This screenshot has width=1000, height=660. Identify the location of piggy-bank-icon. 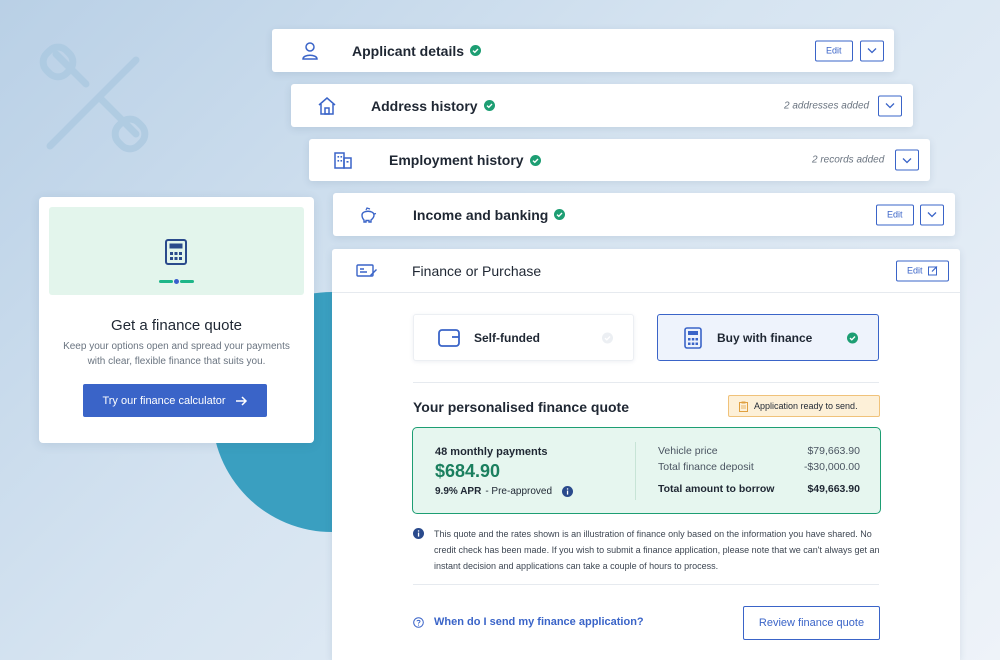
(369, 214).